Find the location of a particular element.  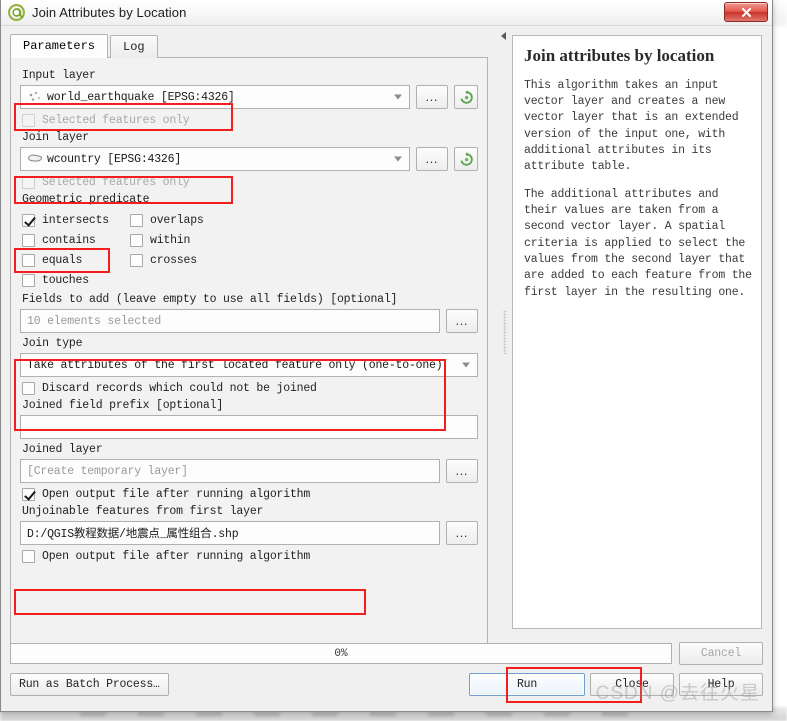

unjoinable-features-label: Unjoinable features from first layer is located at coordinates (143, 511).